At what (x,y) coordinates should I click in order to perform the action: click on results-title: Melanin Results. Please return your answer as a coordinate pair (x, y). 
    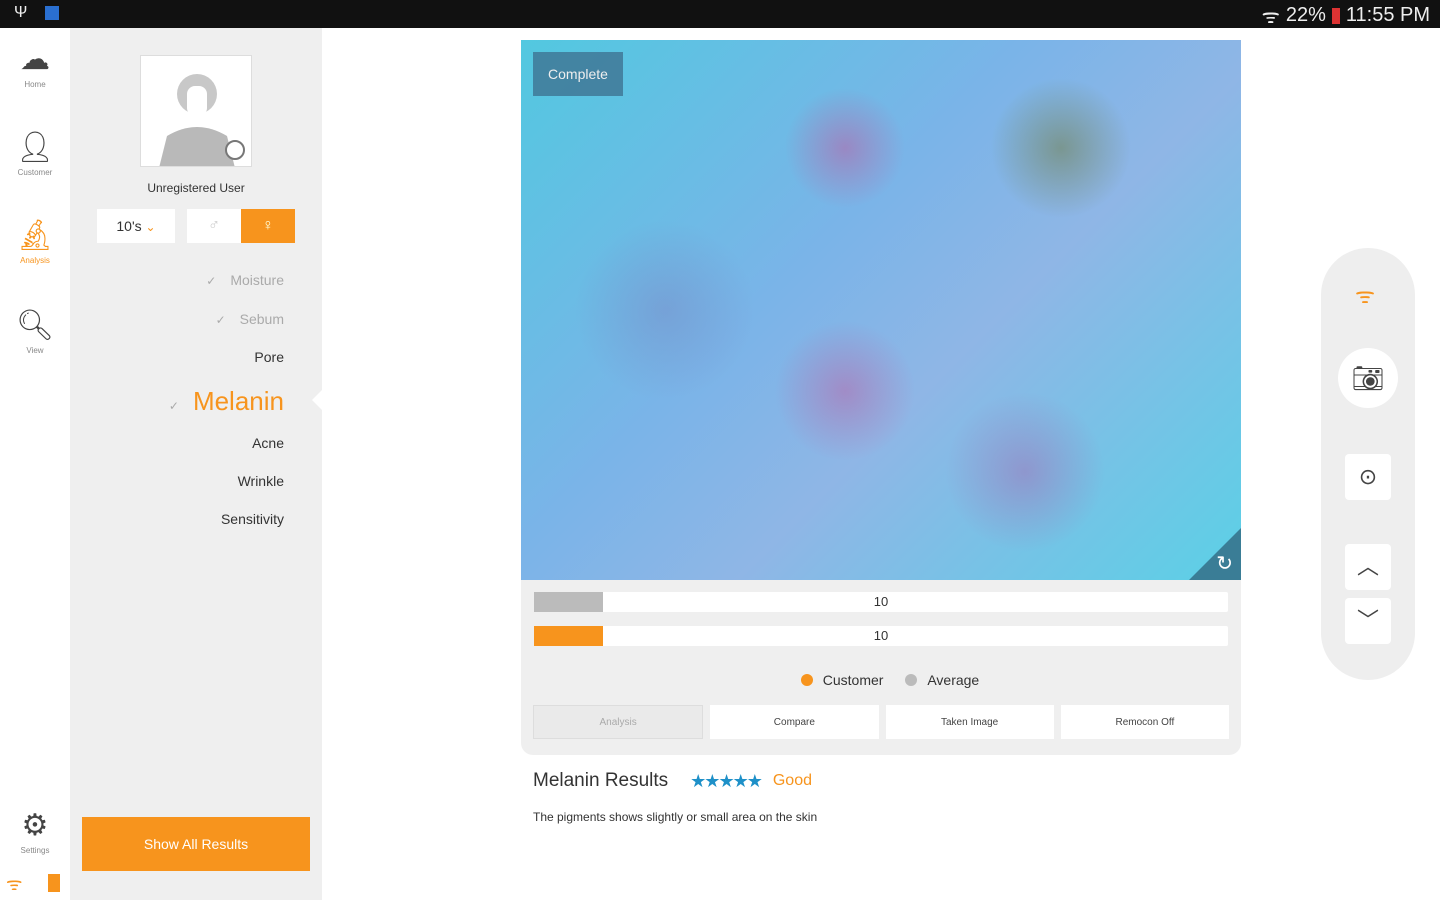
    Looking at the image, I should click on (601, 780).